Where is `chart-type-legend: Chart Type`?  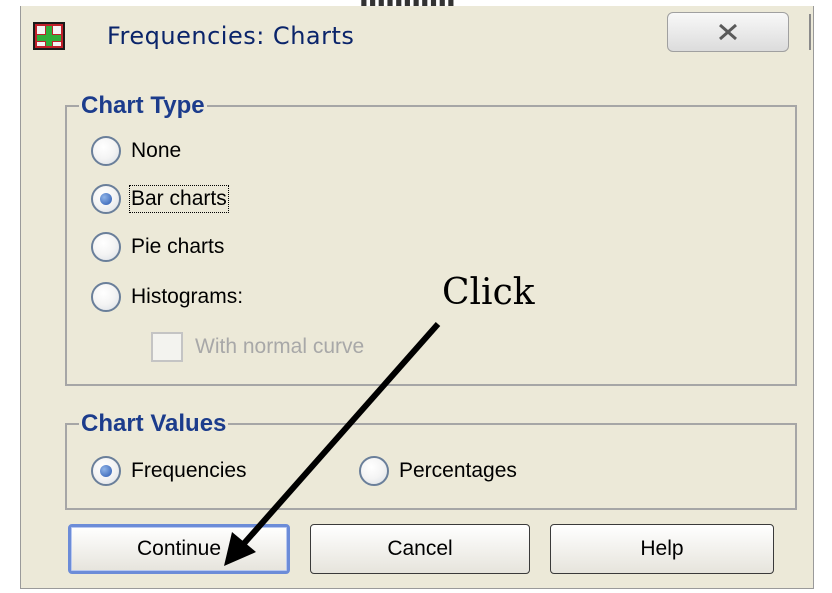 chart-type-legend: Chart Type is located at coordinates (143, 105).